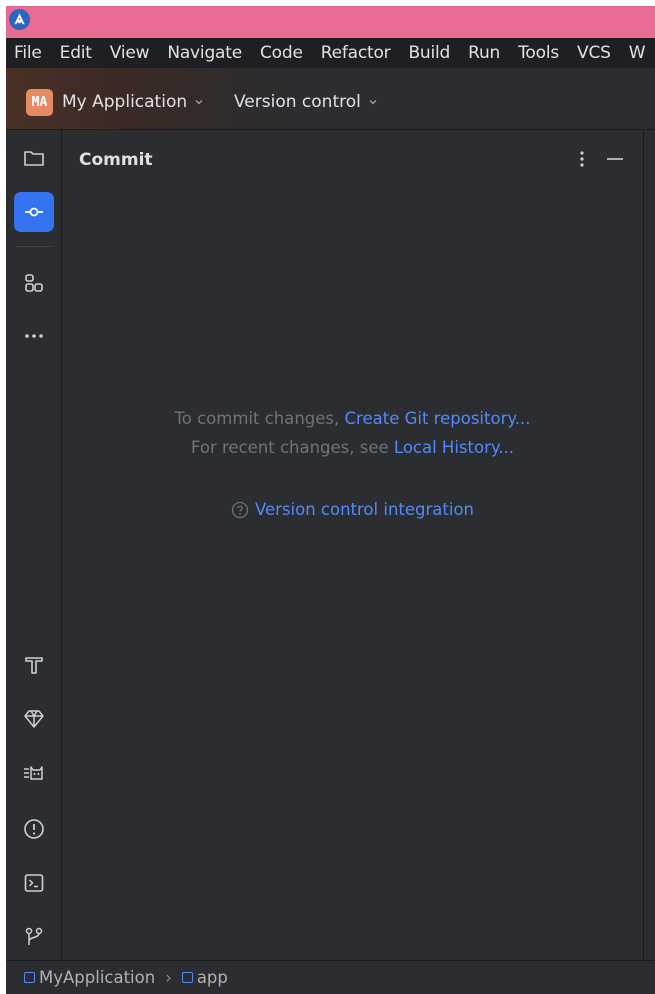  I want to click on structure-icon, so click(34, 283).